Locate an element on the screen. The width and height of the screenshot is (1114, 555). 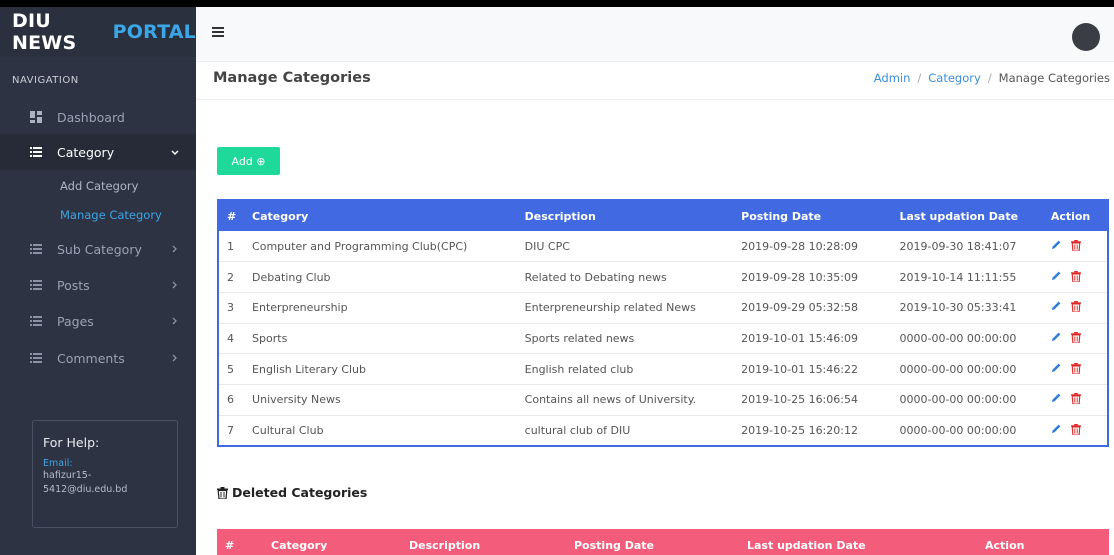
deleted-title-text: Deleted Categories is located at coordinates (300, 492).